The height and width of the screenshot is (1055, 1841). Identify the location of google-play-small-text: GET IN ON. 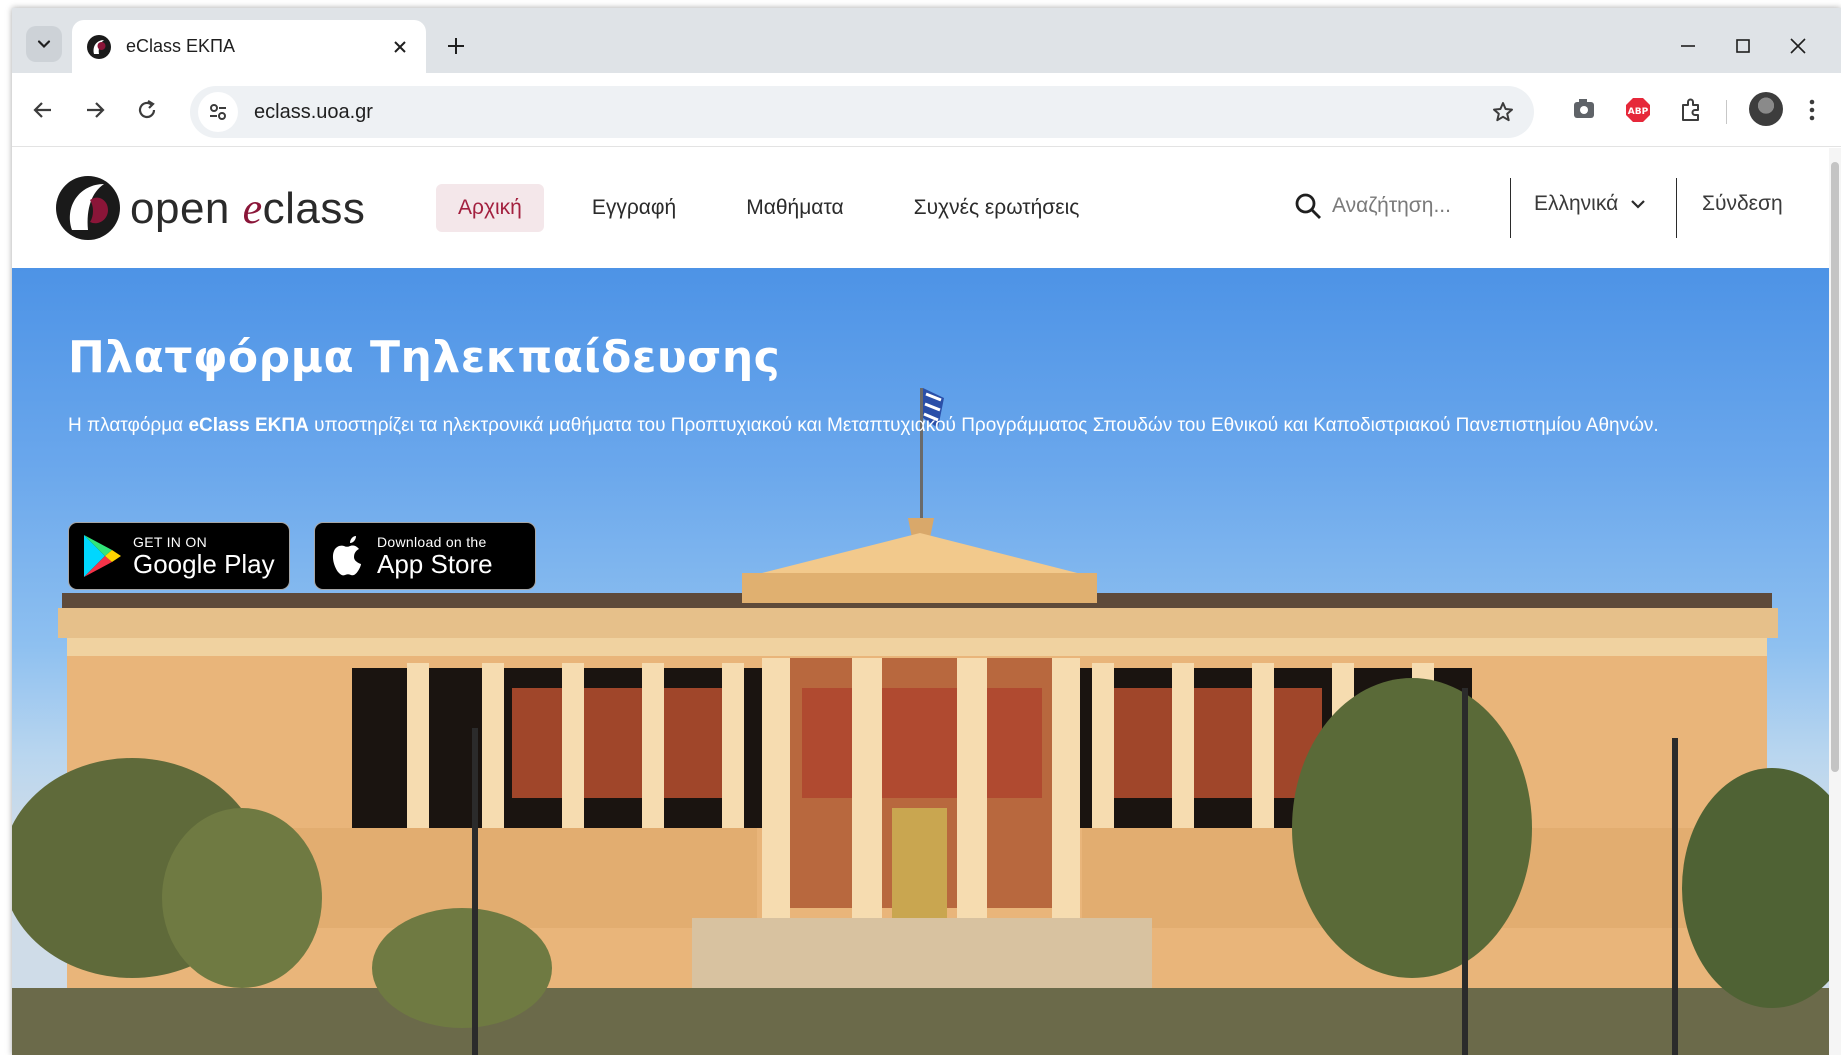
(170, 542).